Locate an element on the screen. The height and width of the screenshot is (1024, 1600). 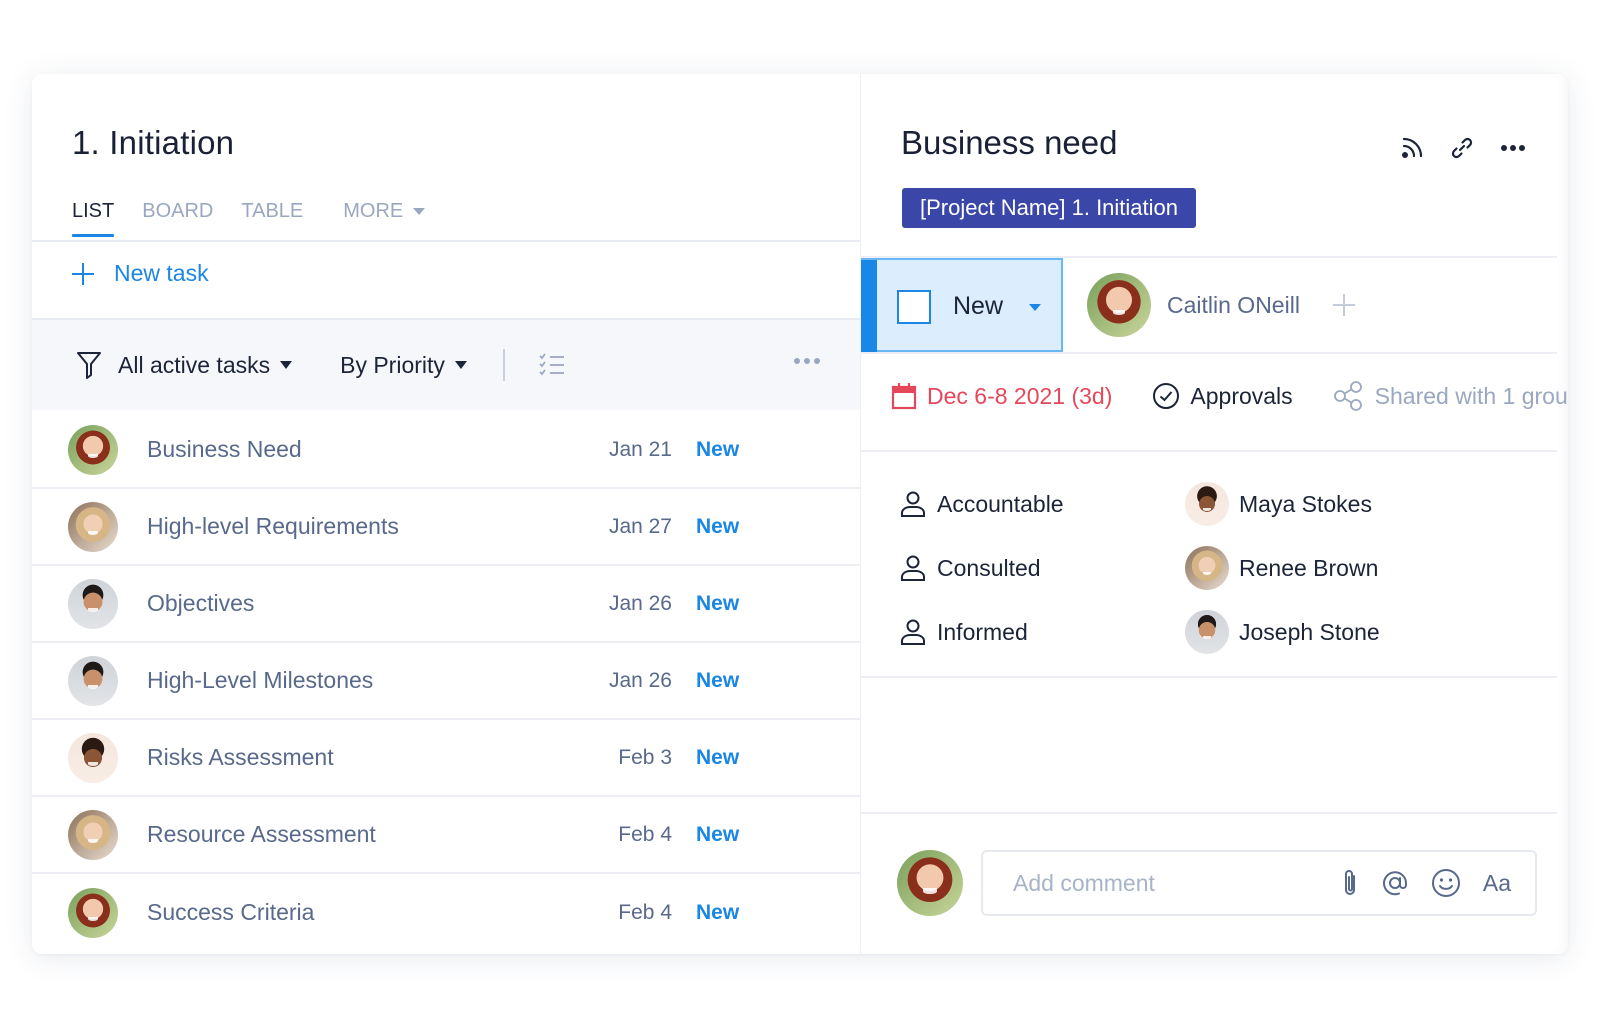
rss-follow-icon is located at coordinates (1412, 148).